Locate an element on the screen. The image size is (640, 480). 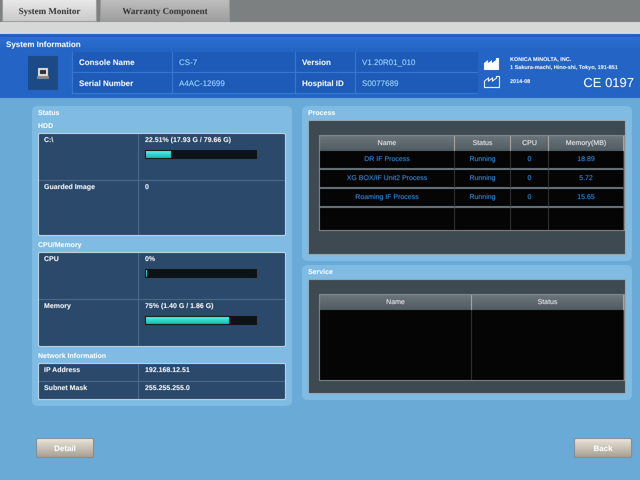
factory-icon is located at coordinates (493, 64).